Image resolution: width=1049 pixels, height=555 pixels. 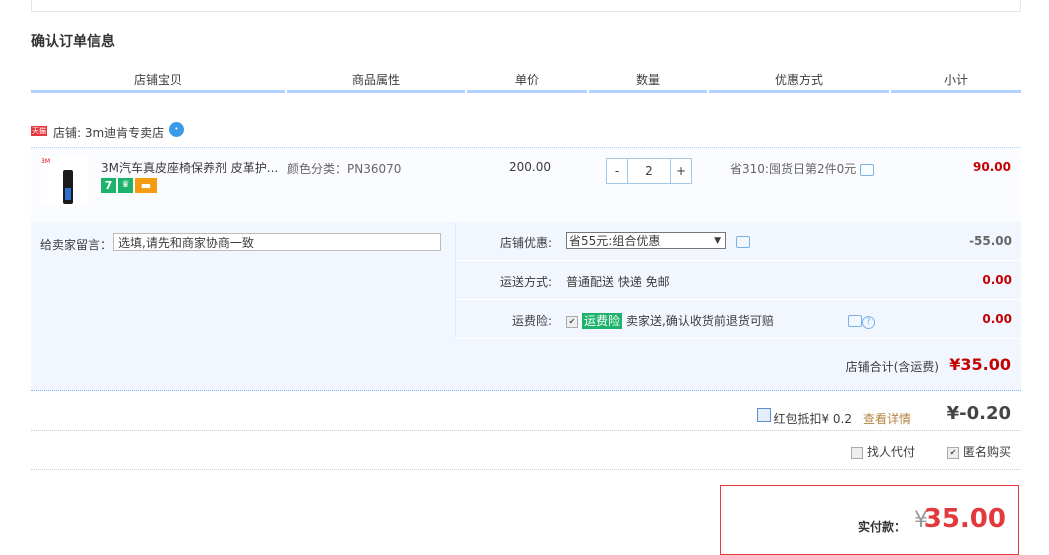 I want to click on insurance-label: 运费险:, so click(x=531, y=321).